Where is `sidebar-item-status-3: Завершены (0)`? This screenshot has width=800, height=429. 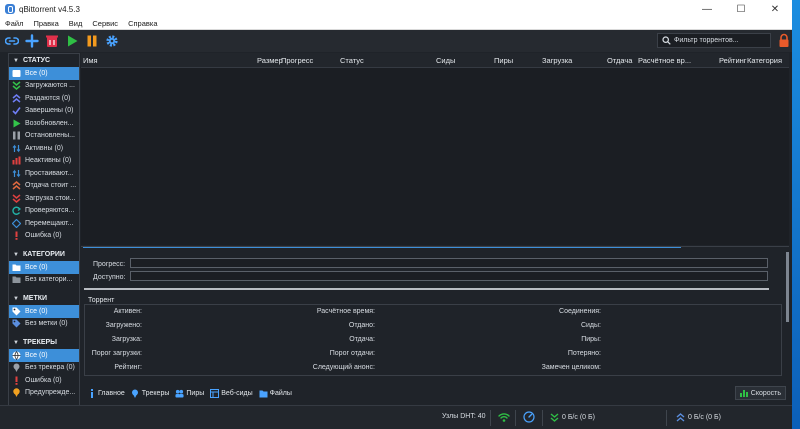
sidebar-item-status-3: Завершены (0) is located at coordinates (44, 111).